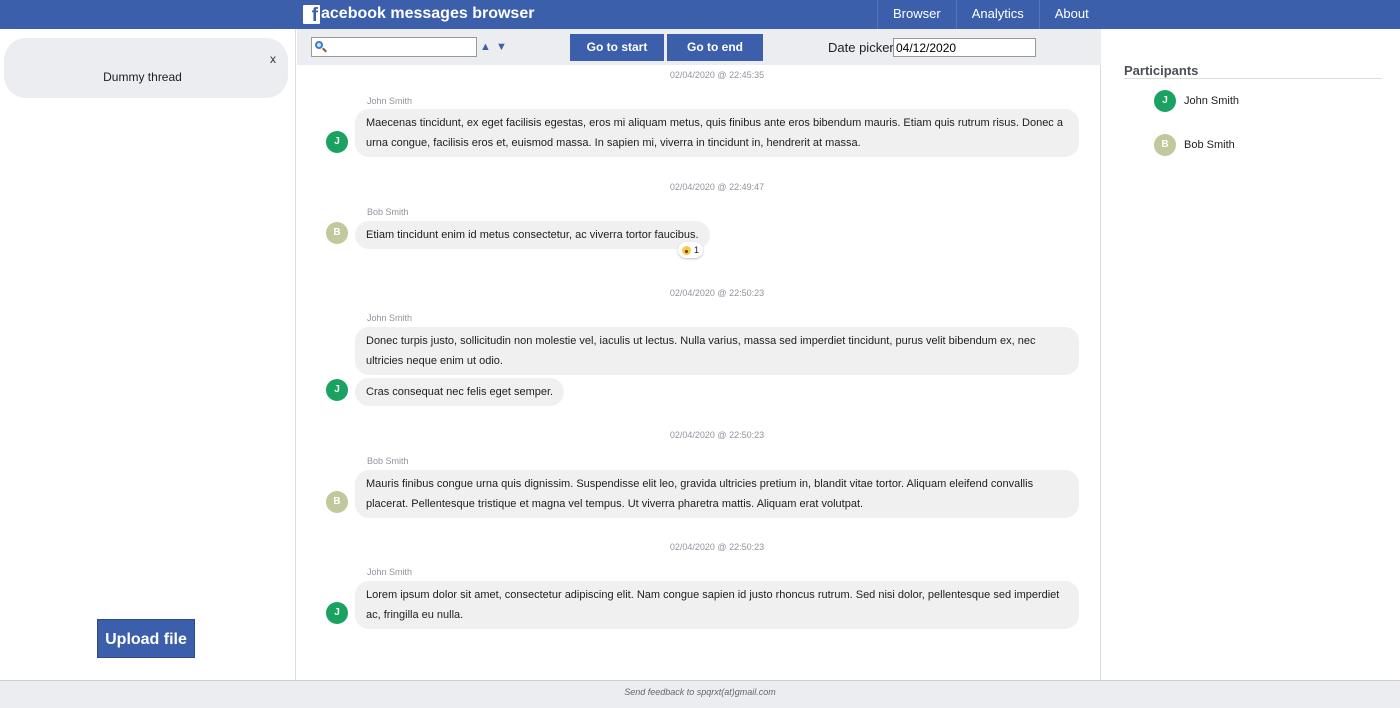 The width and height of the screenshot is (1400, 708). I want to click on divider, so click(1253, 78).